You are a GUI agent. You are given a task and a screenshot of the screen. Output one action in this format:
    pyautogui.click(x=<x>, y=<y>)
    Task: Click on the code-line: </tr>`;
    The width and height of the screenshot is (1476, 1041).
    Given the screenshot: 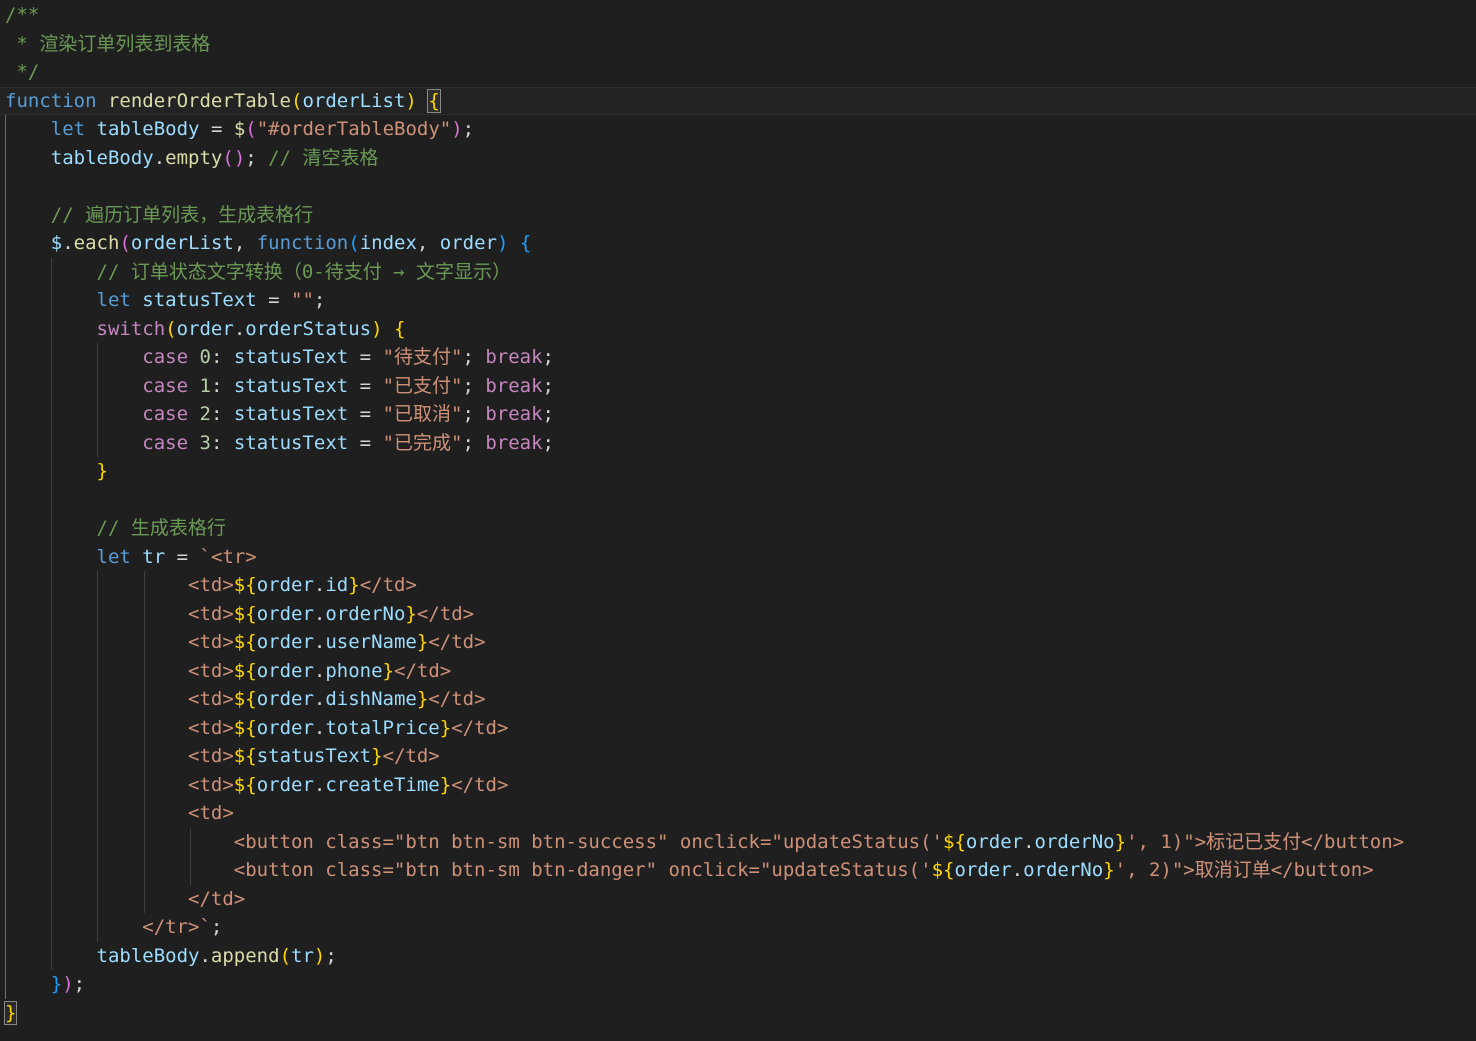 What is the action you would take?
    pyautogui.click(x=738, y=927)
    